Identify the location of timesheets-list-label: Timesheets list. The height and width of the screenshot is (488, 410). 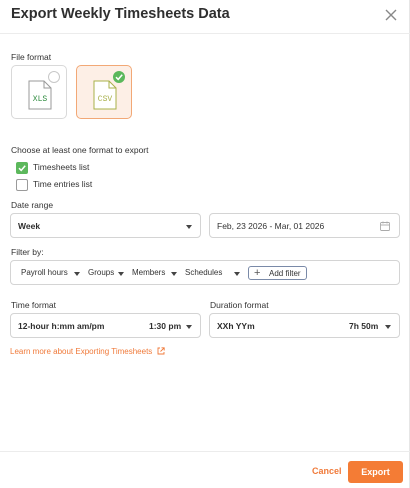
(61, 167).